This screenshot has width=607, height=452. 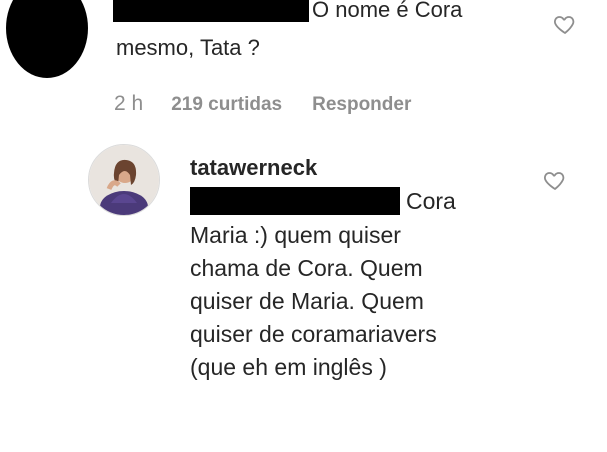 I want to click on comment-text-line: (que eh em inglês ), so click(x=288, y=367).